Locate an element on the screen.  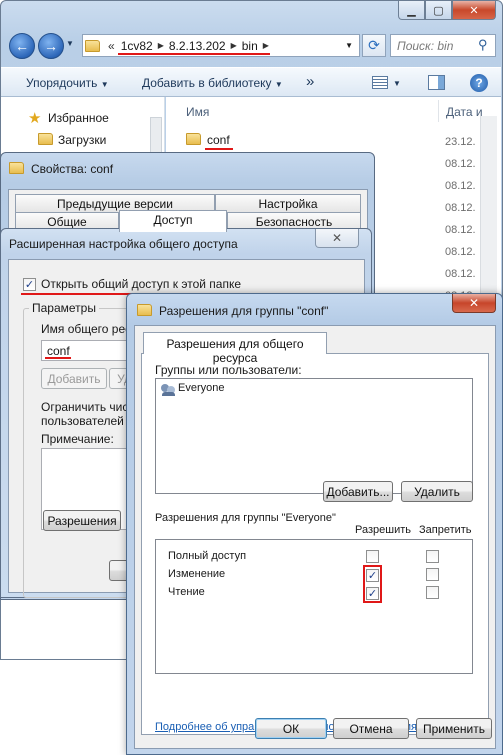
share-folder-checkbox: ✓ is located at coordinates (29, 284).